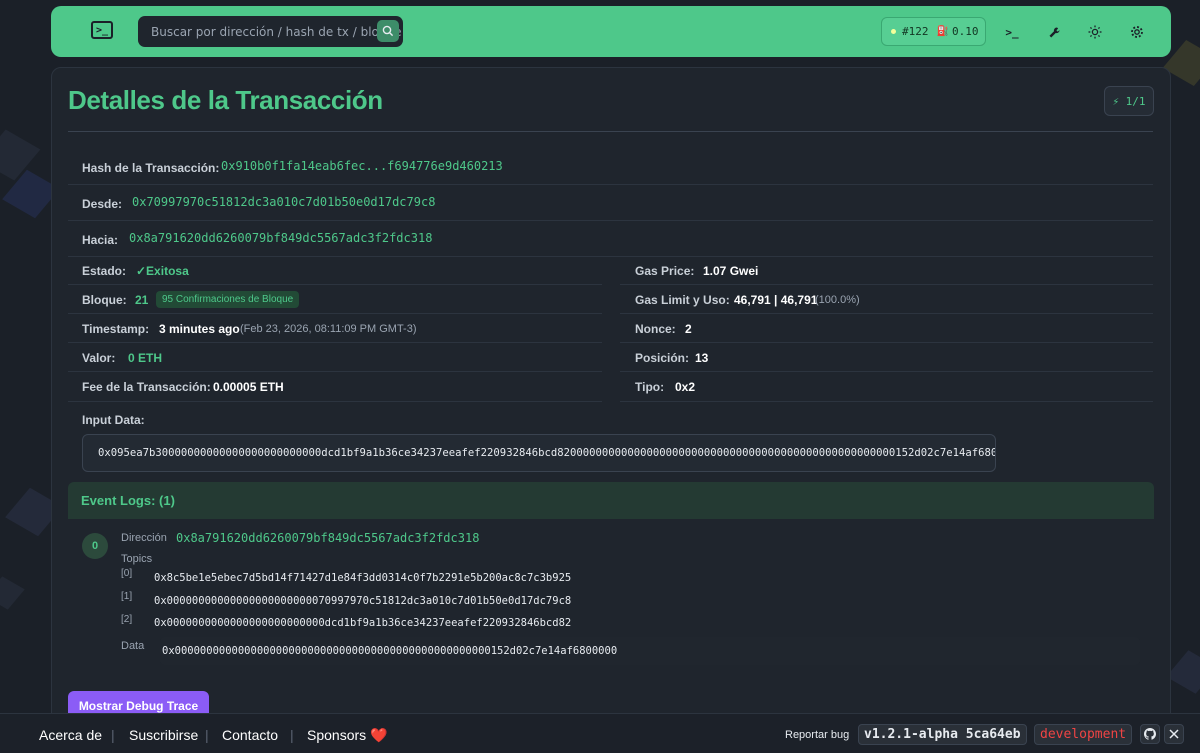  Describe the element at coordinates (146, 387) in the screenshot. I see `fee-label: Fee de la Transacción:` at that location.